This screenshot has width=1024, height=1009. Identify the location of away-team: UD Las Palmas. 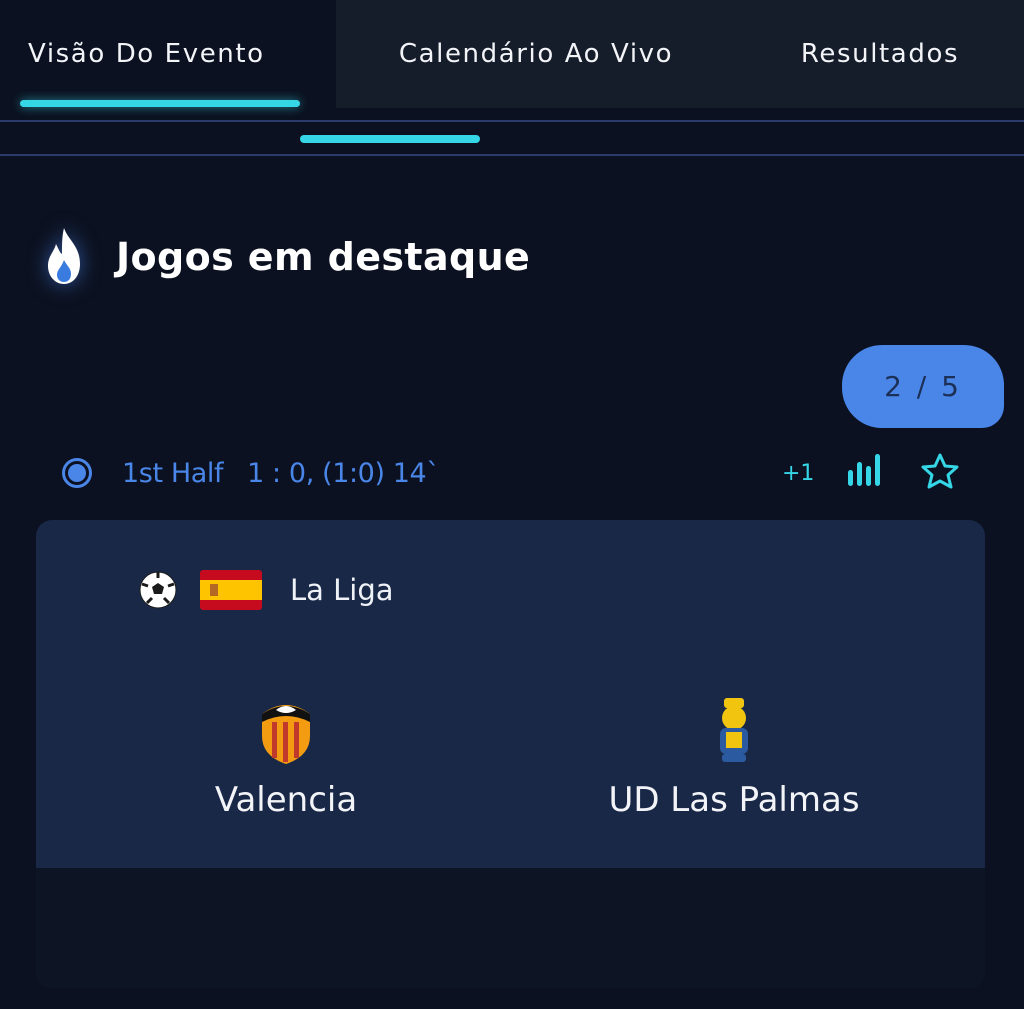
(734, 758).